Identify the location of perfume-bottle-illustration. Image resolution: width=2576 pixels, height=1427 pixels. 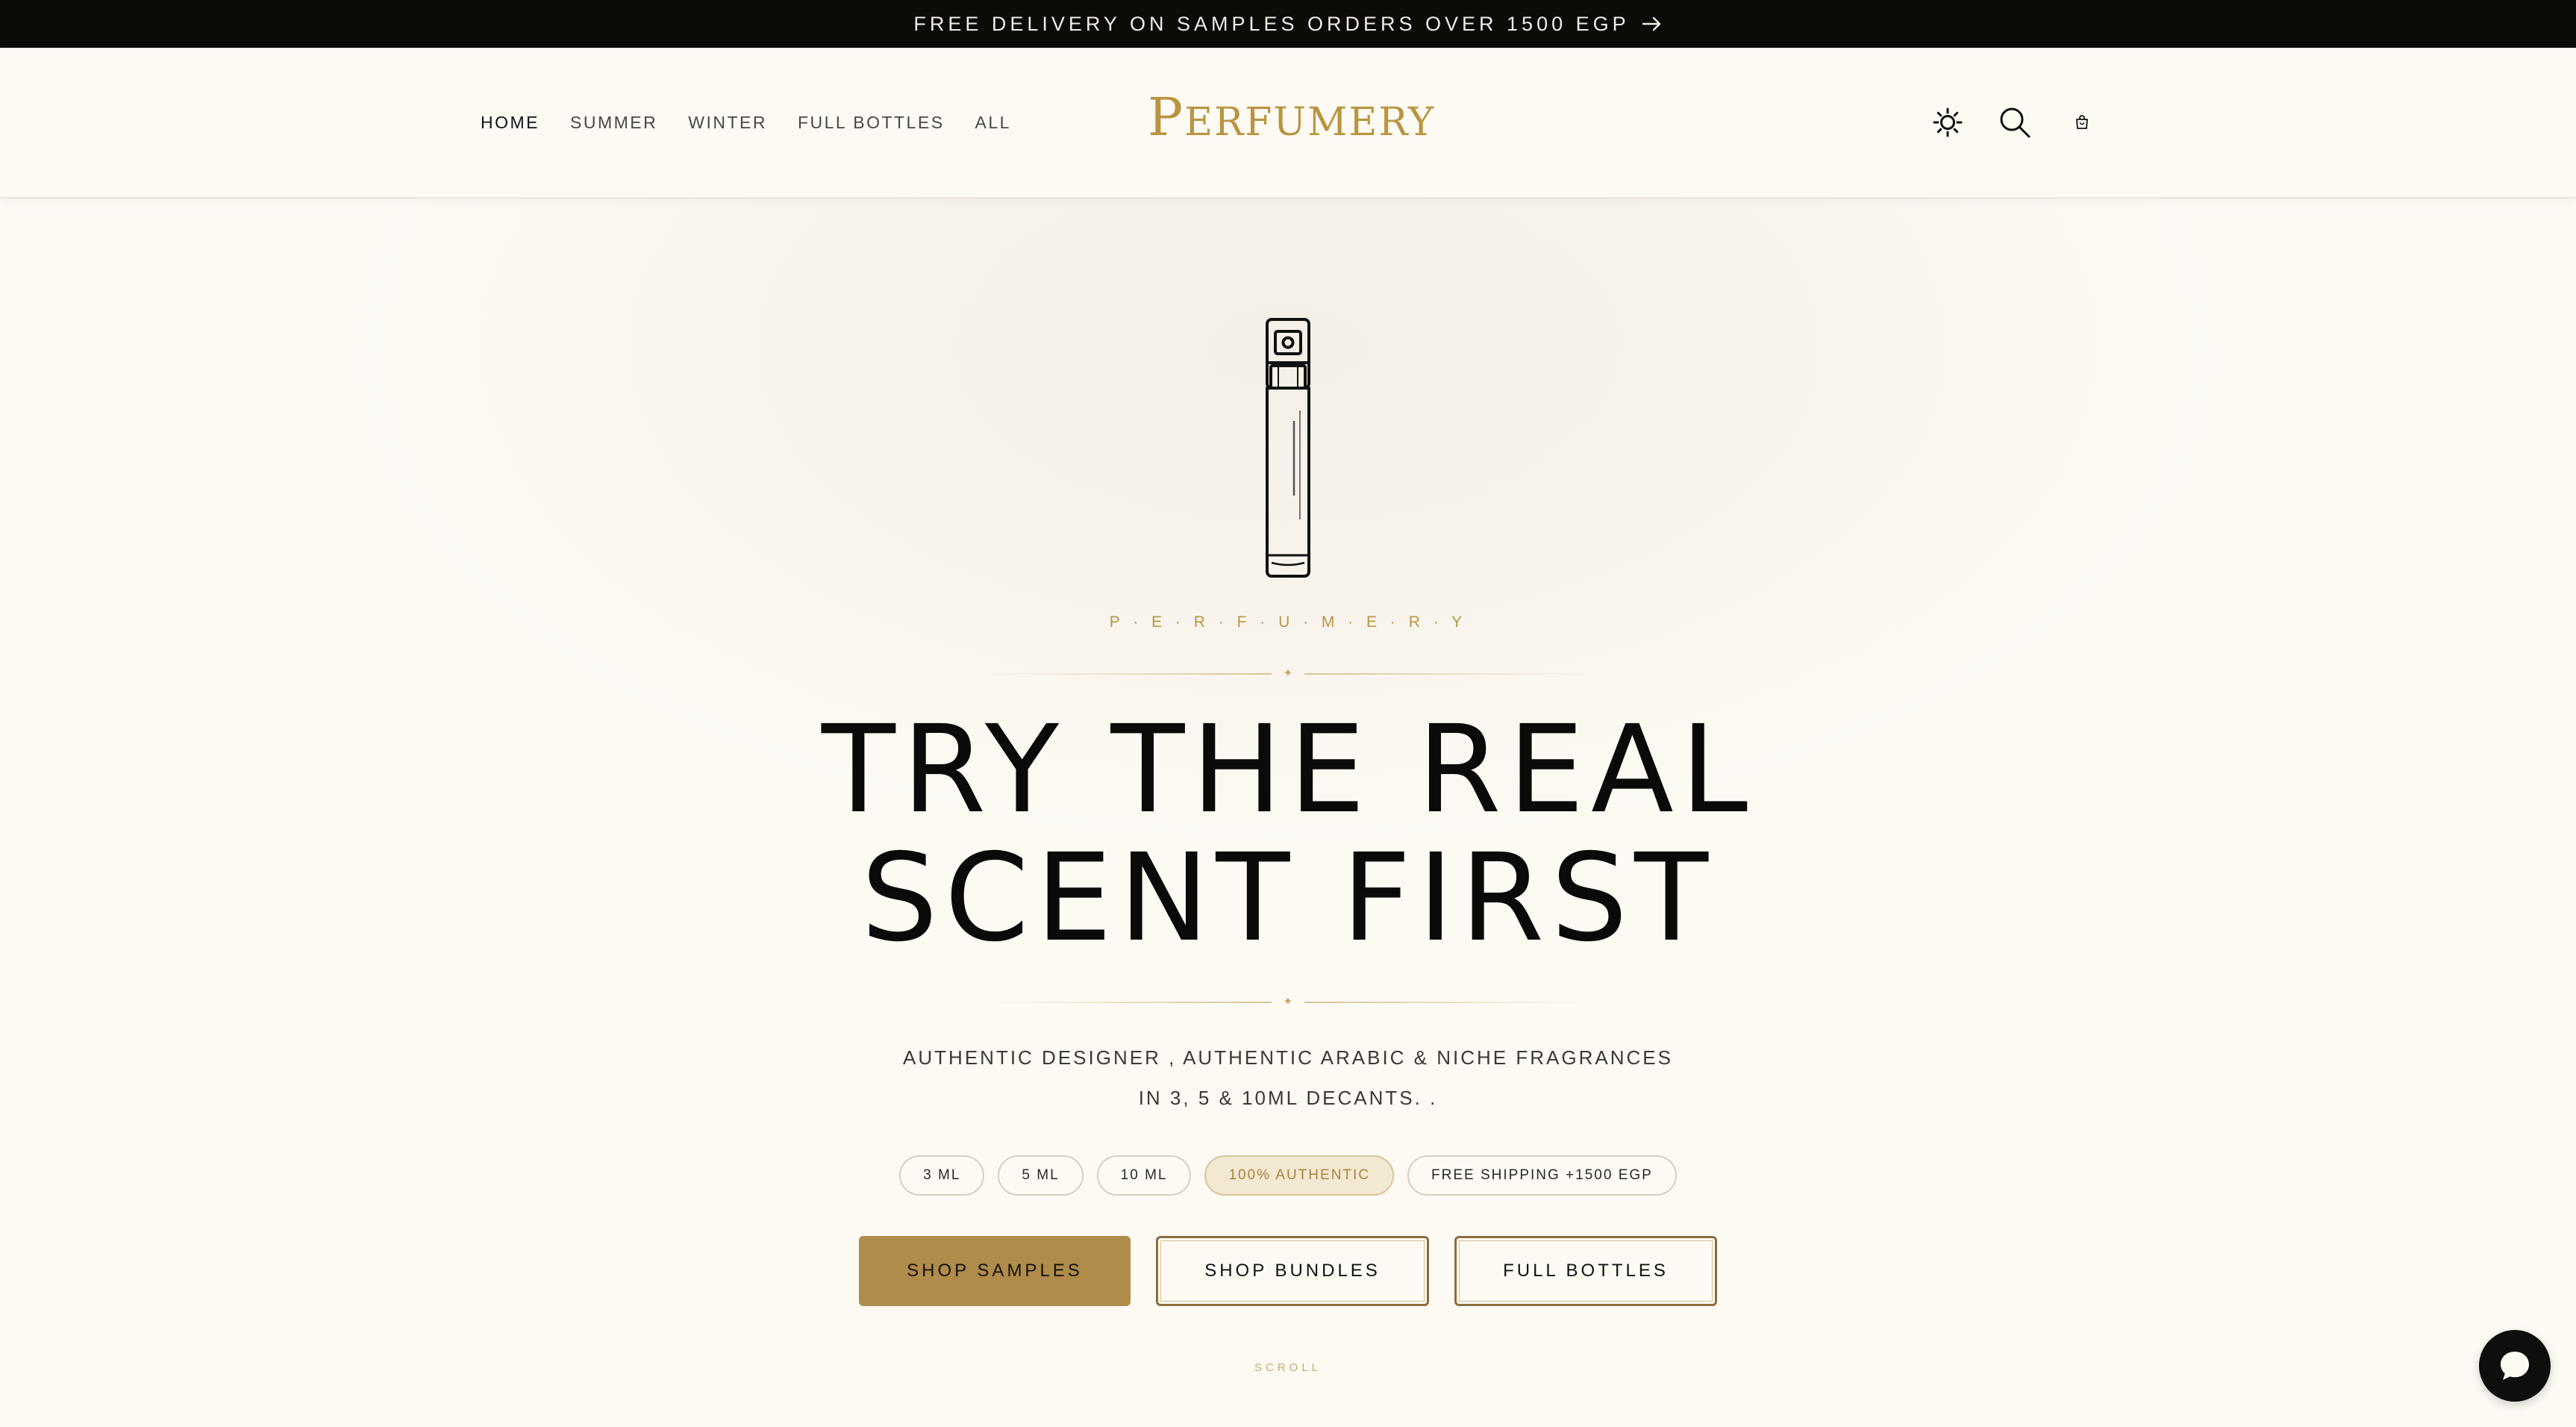
(1288, 448).